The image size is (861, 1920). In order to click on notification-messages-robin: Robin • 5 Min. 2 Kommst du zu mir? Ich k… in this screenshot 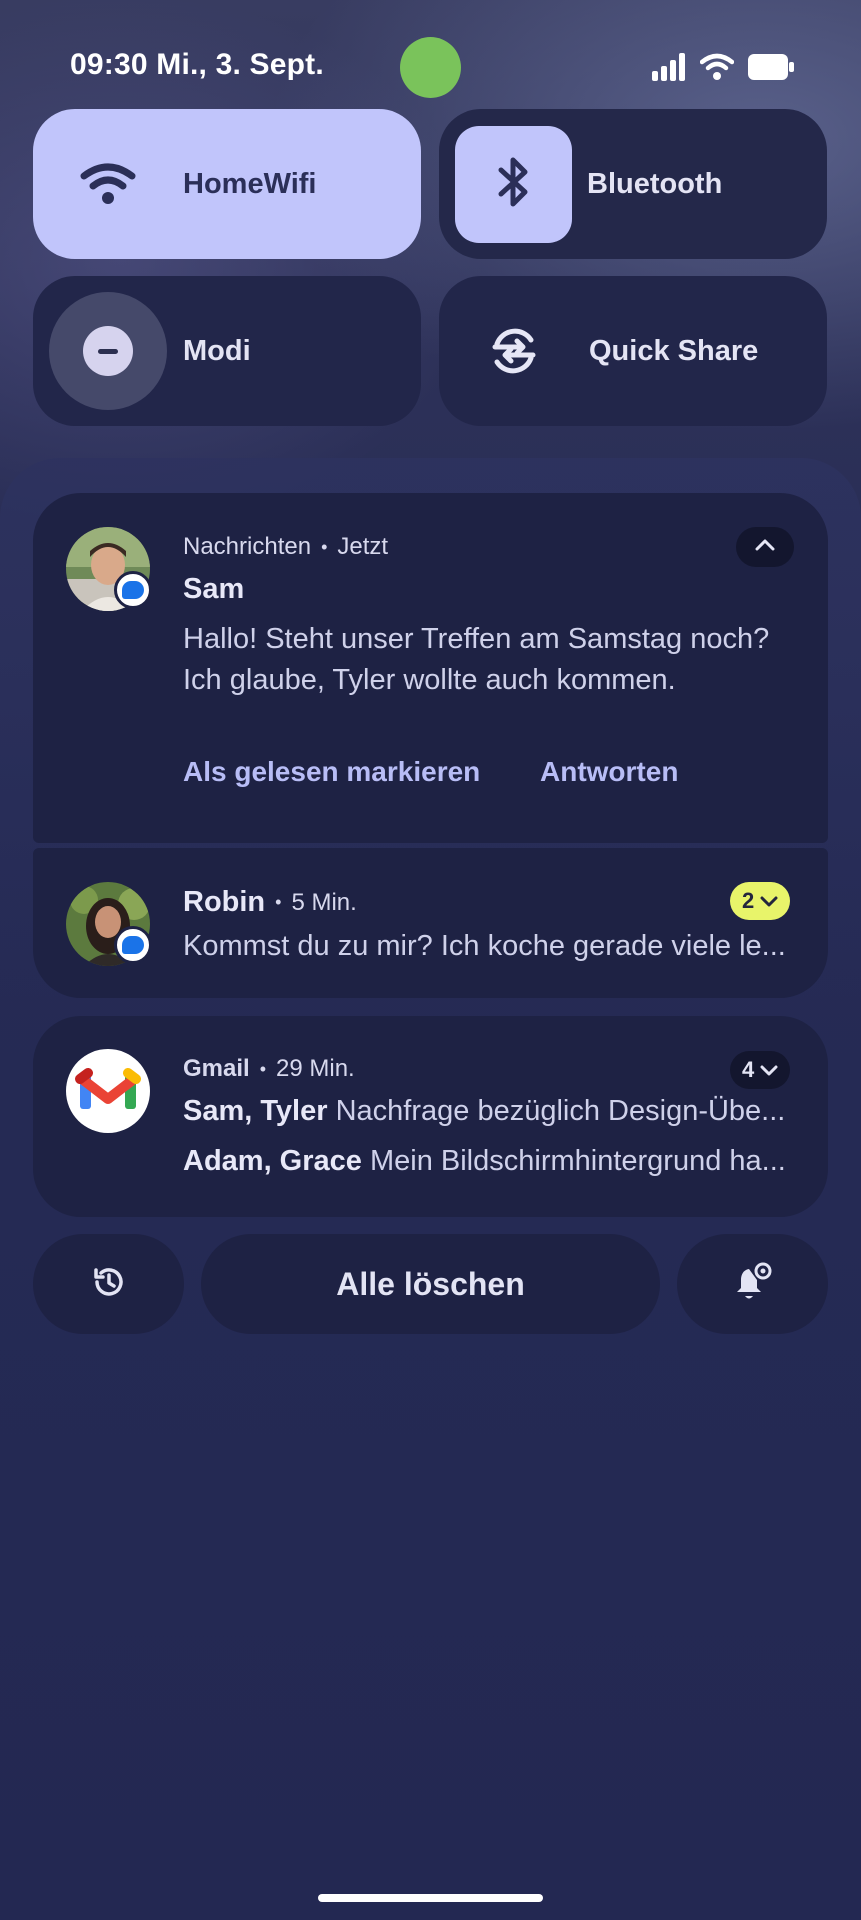, I will do `click(430, 923)`.